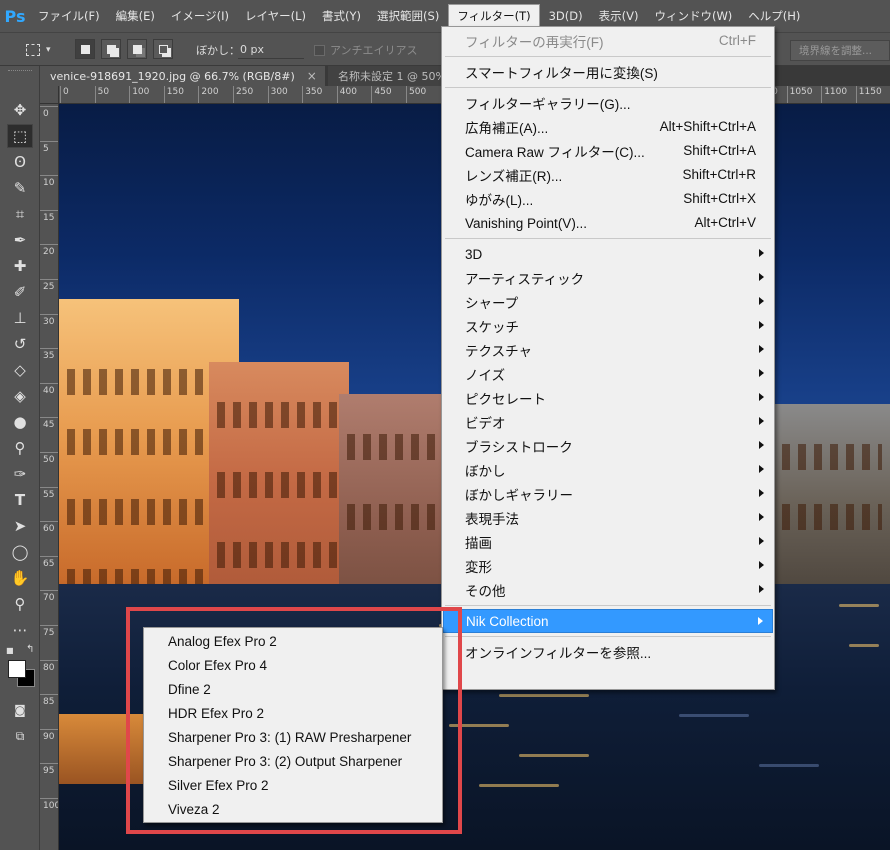  What do you see at coordinates (608, 446) in the screenshot?
I see `filter-menu-item: ブラシストローク` at bounding box center [608, 446].